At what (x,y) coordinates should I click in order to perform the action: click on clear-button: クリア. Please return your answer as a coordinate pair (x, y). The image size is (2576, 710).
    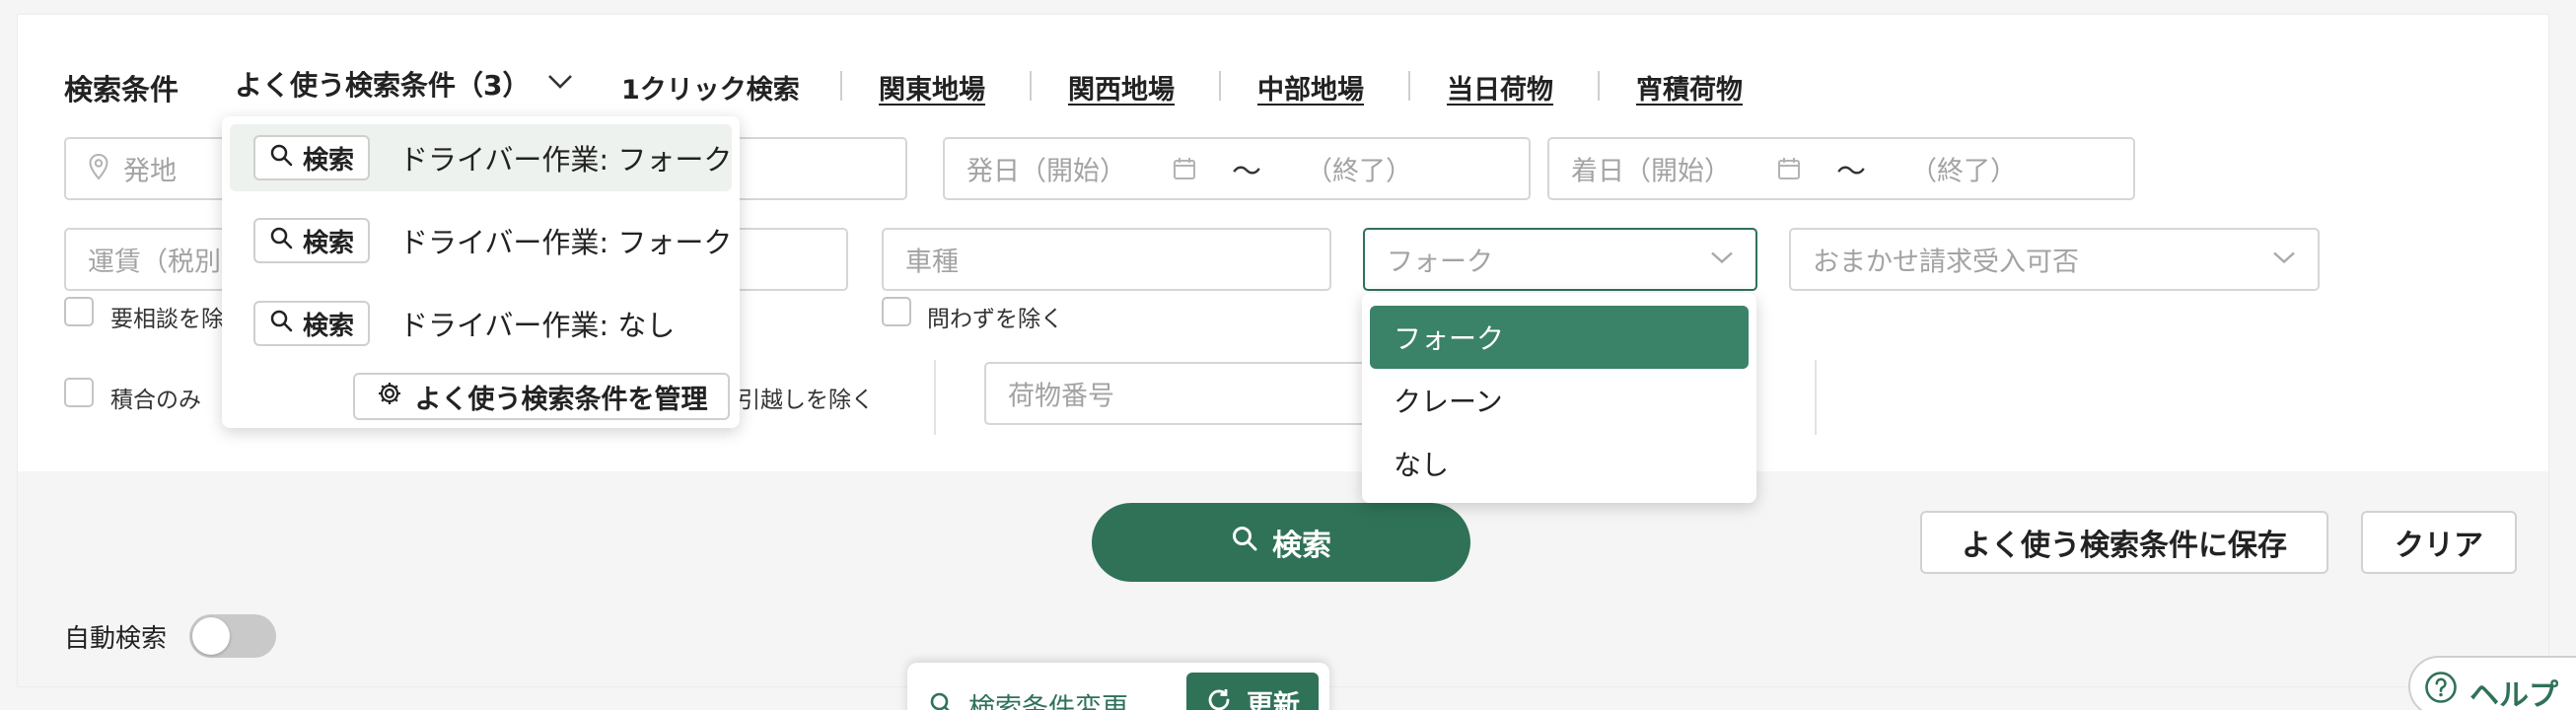
    Looking at the image, I should click on (2439, 542).